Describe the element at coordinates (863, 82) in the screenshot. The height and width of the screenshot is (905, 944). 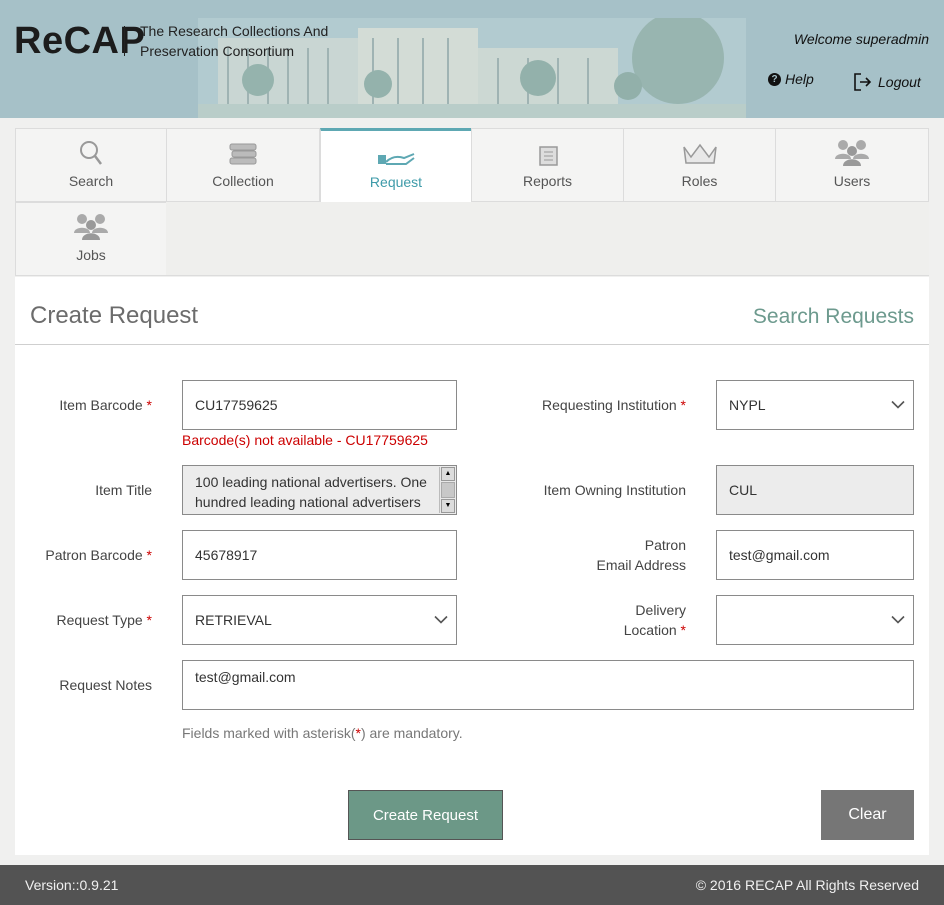
I see `logout-icon` at that location.